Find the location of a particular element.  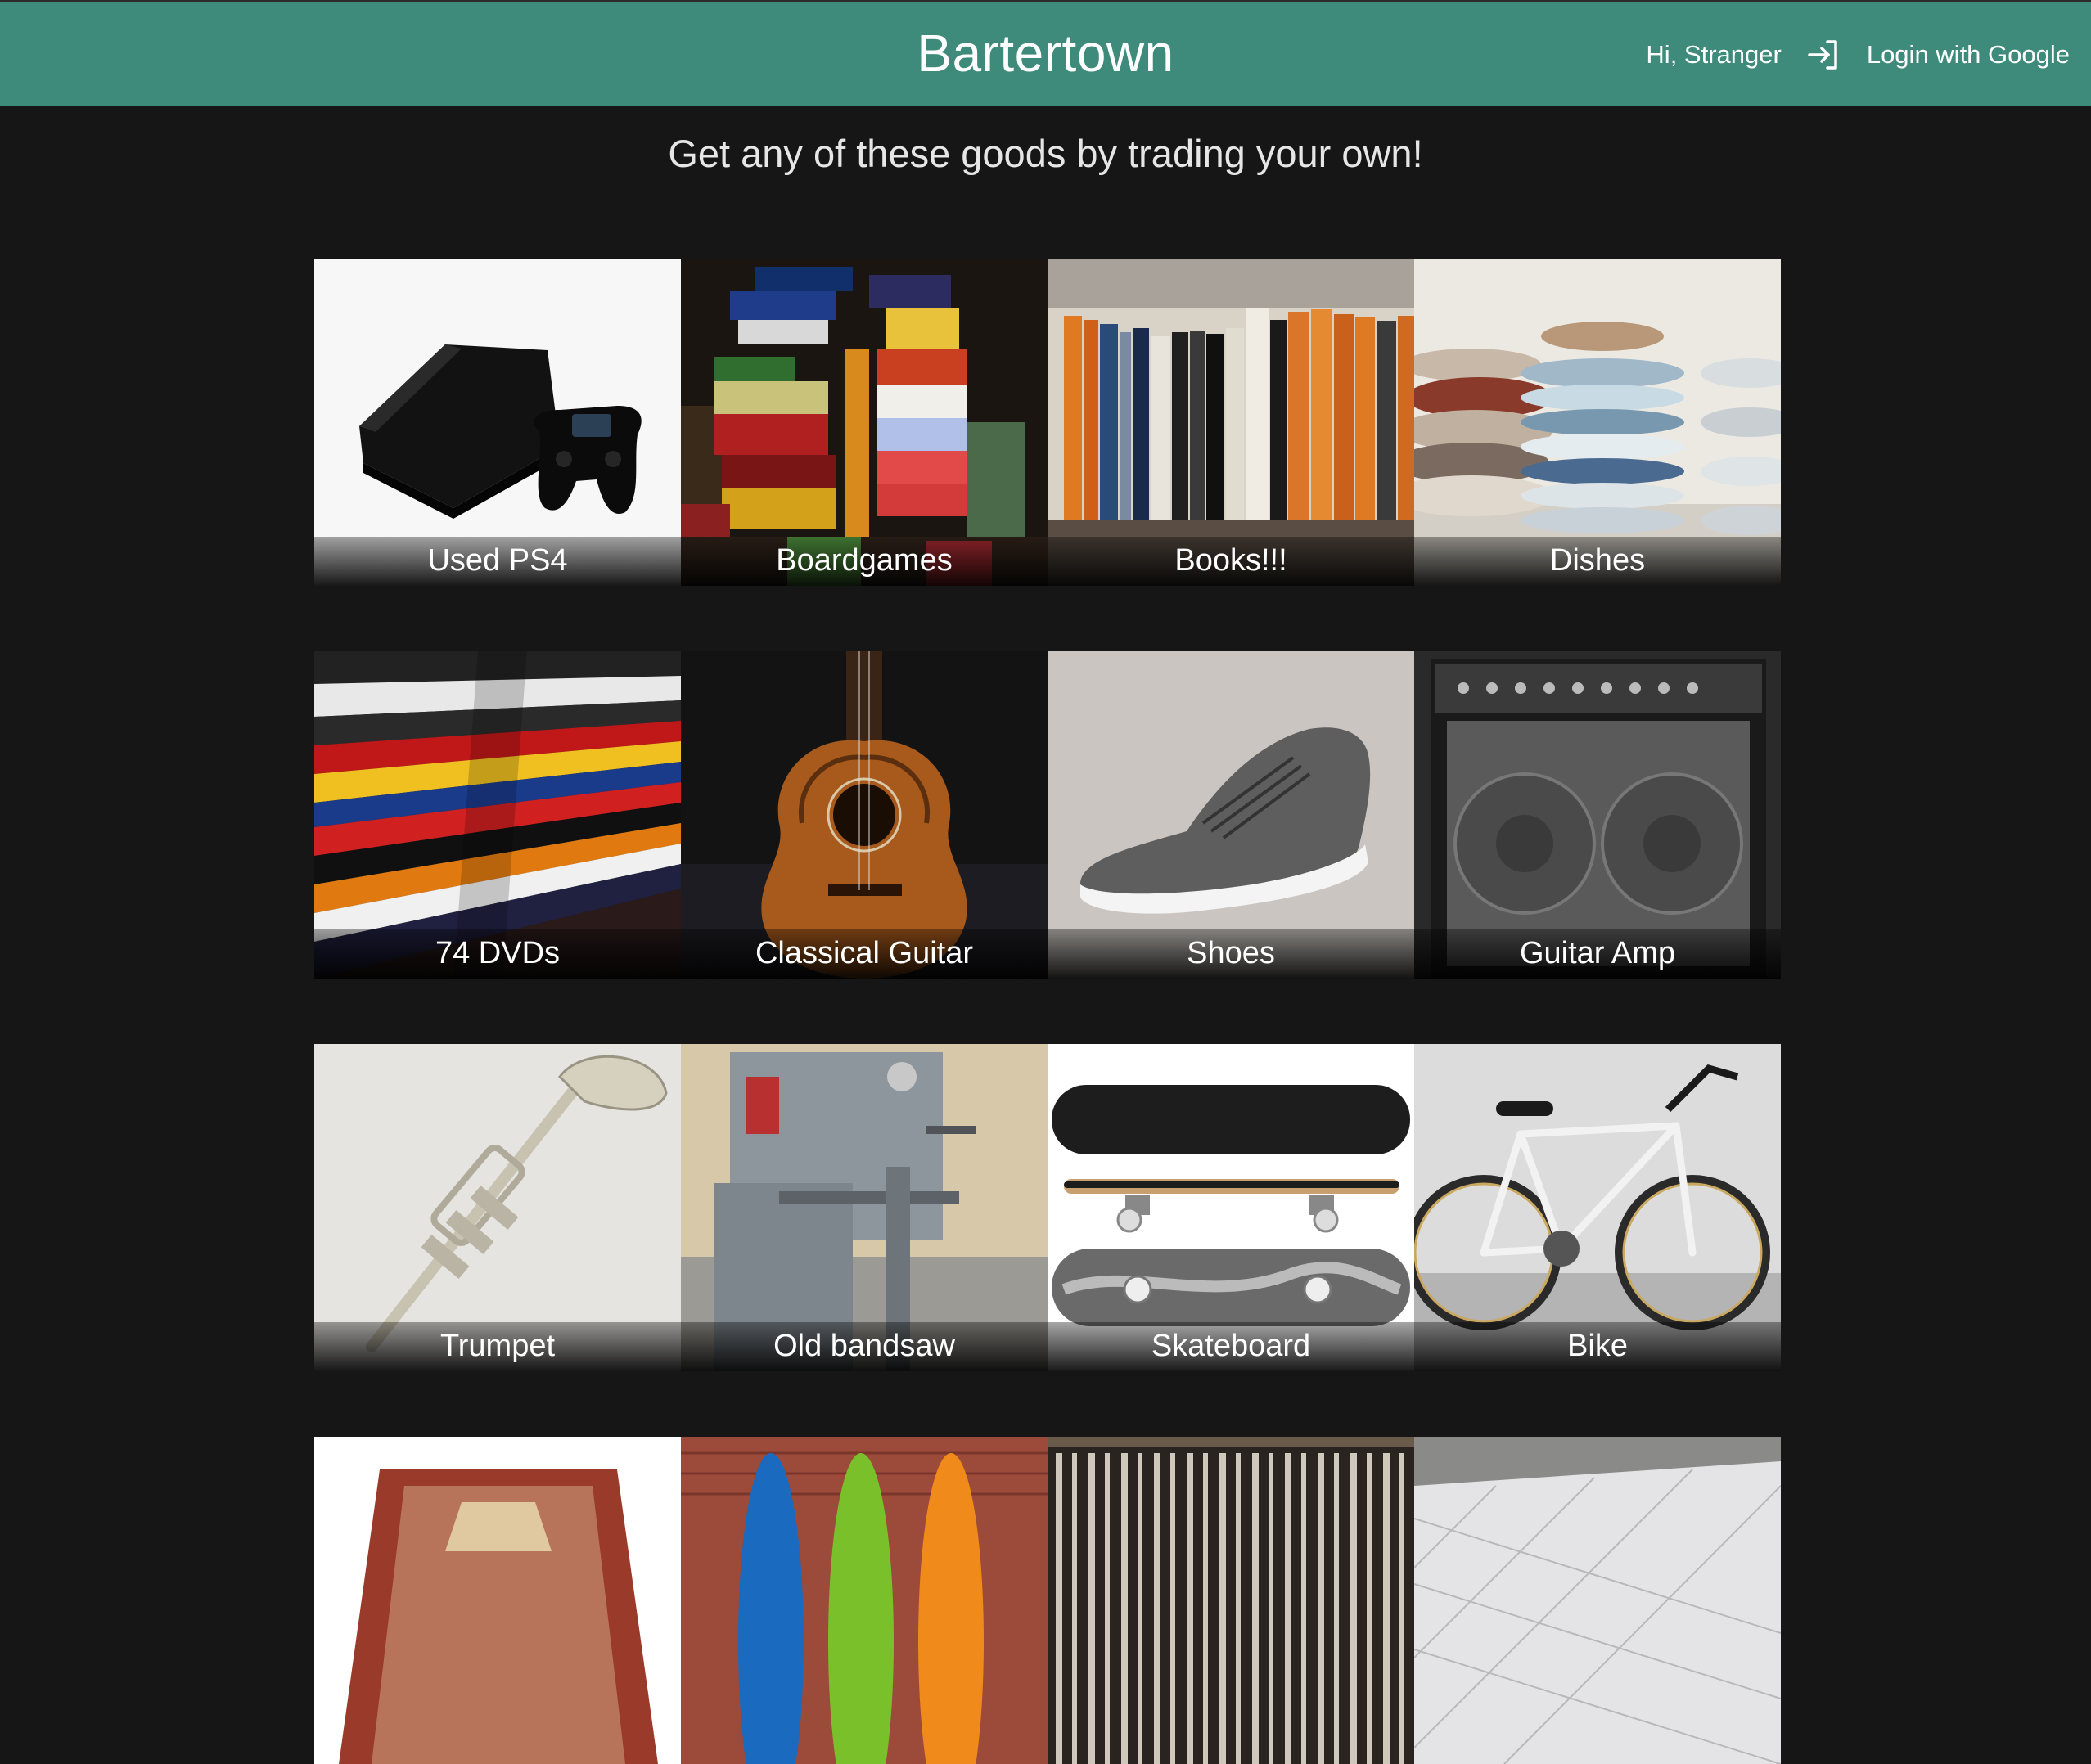

item-card-boardgames: Boardgames is located at coordinates (864, 423).